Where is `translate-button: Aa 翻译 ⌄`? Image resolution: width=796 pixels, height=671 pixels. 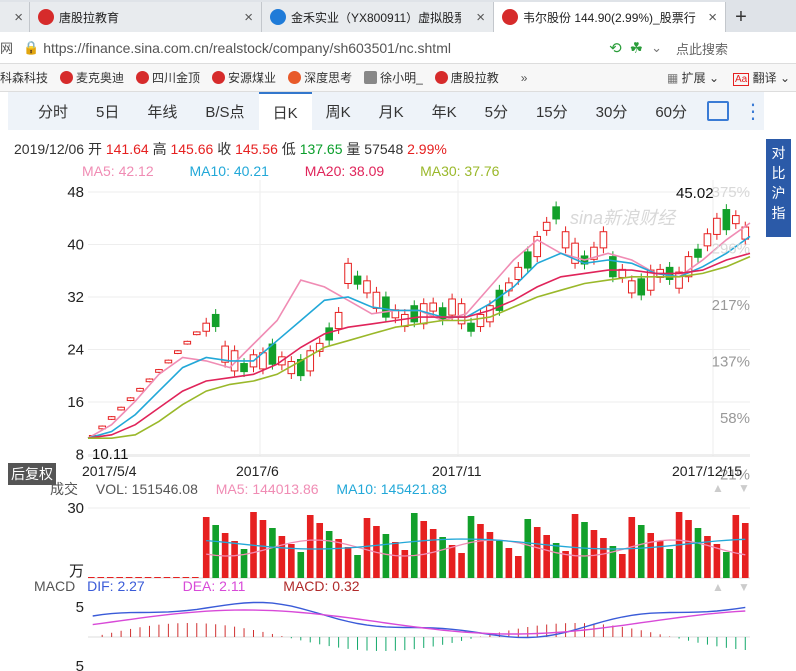 translate-button: Aa 翻译 ⌄ is located at coordinates (761, 77).